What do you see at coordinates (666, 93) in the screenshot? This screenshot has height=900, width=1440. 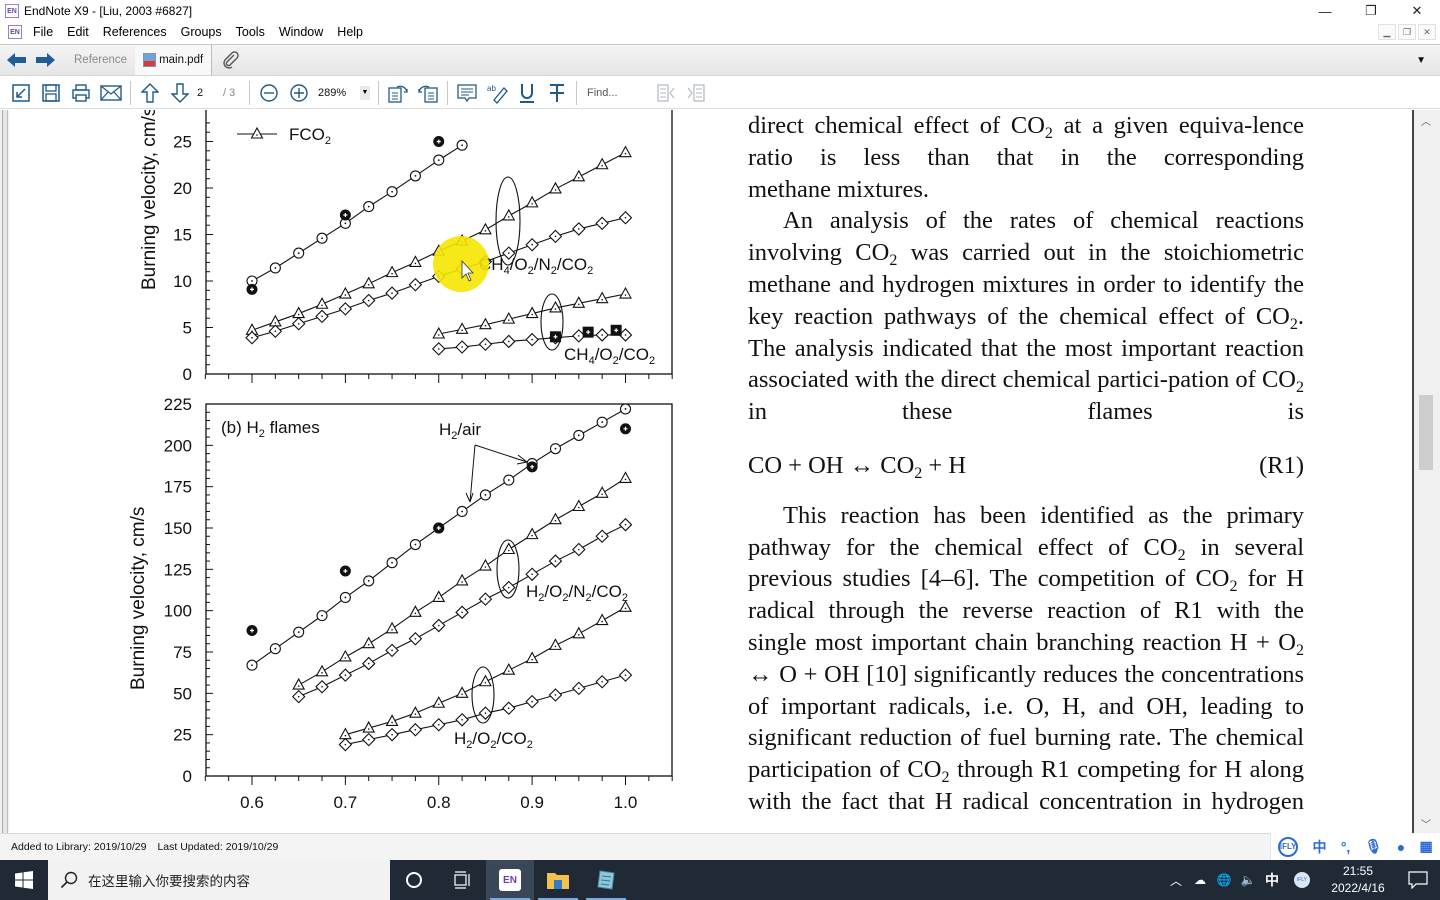 I see `find-previous-button` at bounding box center [666, 93].